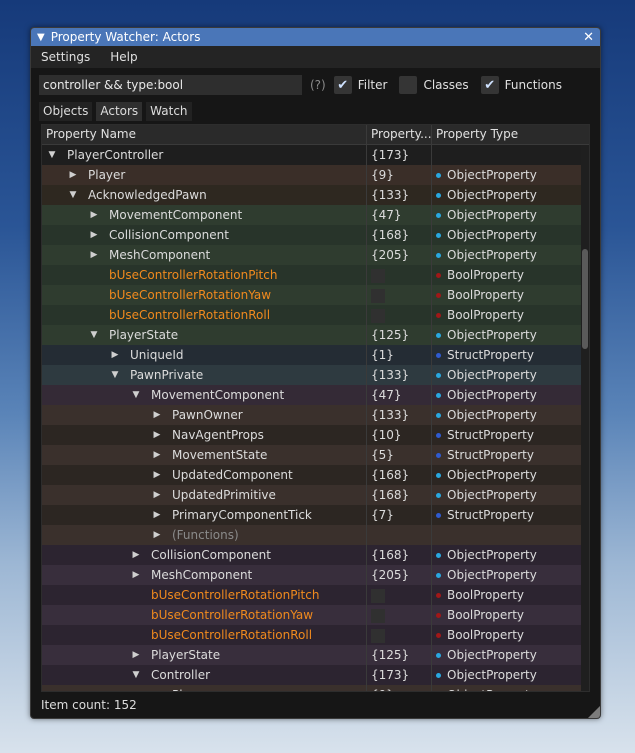  What do you see at coordinates (315, 335) in the screenshot?
I see `table-row: ▼ PlayerState {125} ObjectProperty` at bounding box center [315, 335].